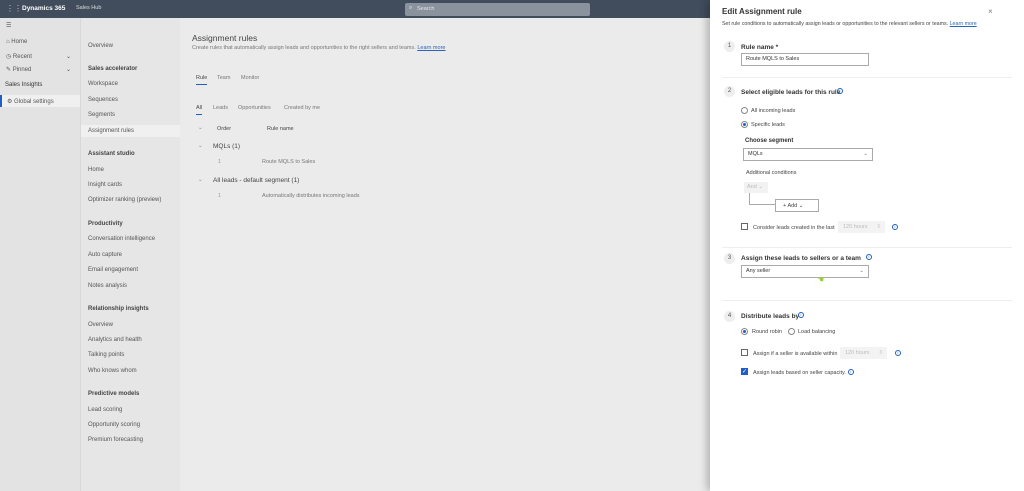  Describe the element at coordinates (729, 91) in the screenshot. I see `step-number: 2` at that location.